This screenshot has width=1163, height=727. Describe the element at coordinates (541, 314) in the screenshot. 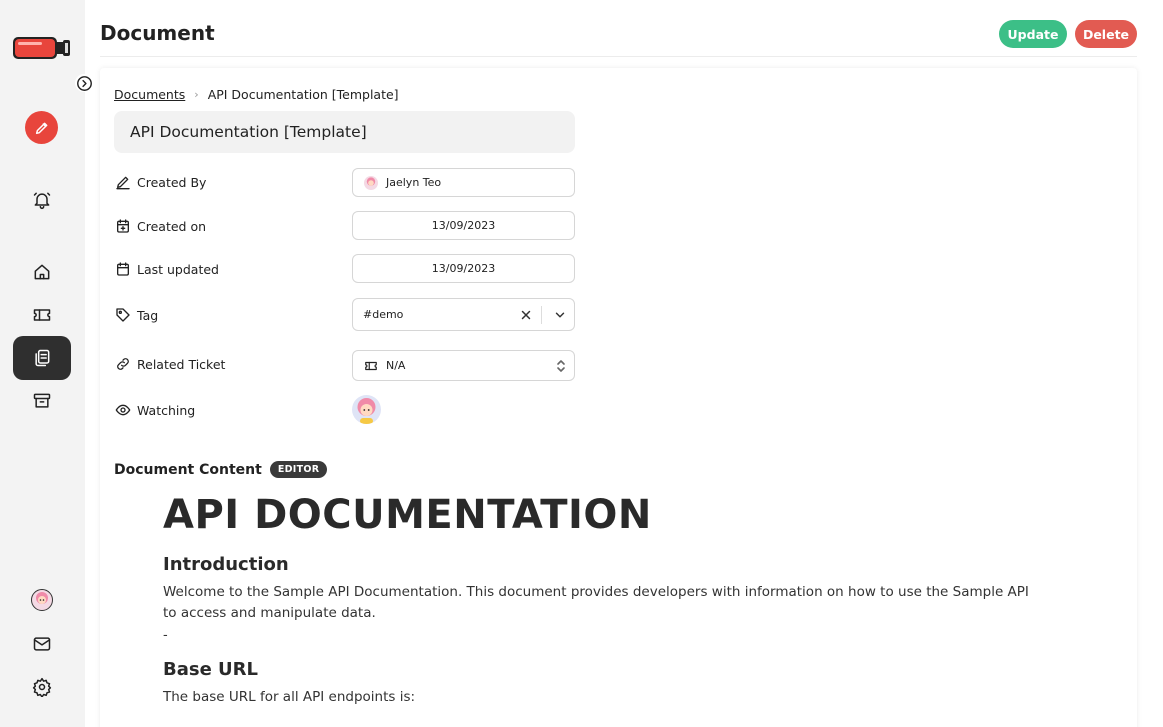

I see `select-divider` at that location.